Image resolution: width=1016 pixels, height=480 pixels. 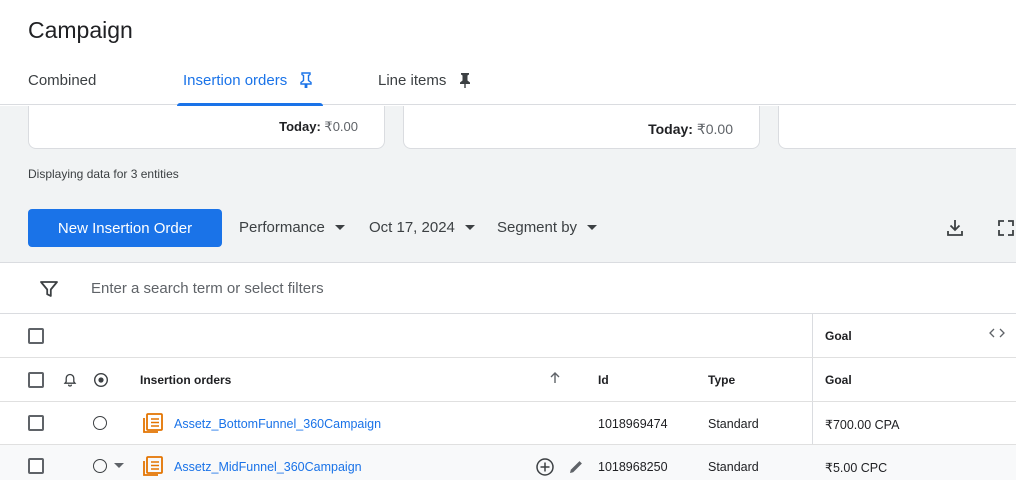 What do you see at coordinates (537, 227) in the screenshot?
I see `segment-label: Segment by` at bounding box center [537, 227].